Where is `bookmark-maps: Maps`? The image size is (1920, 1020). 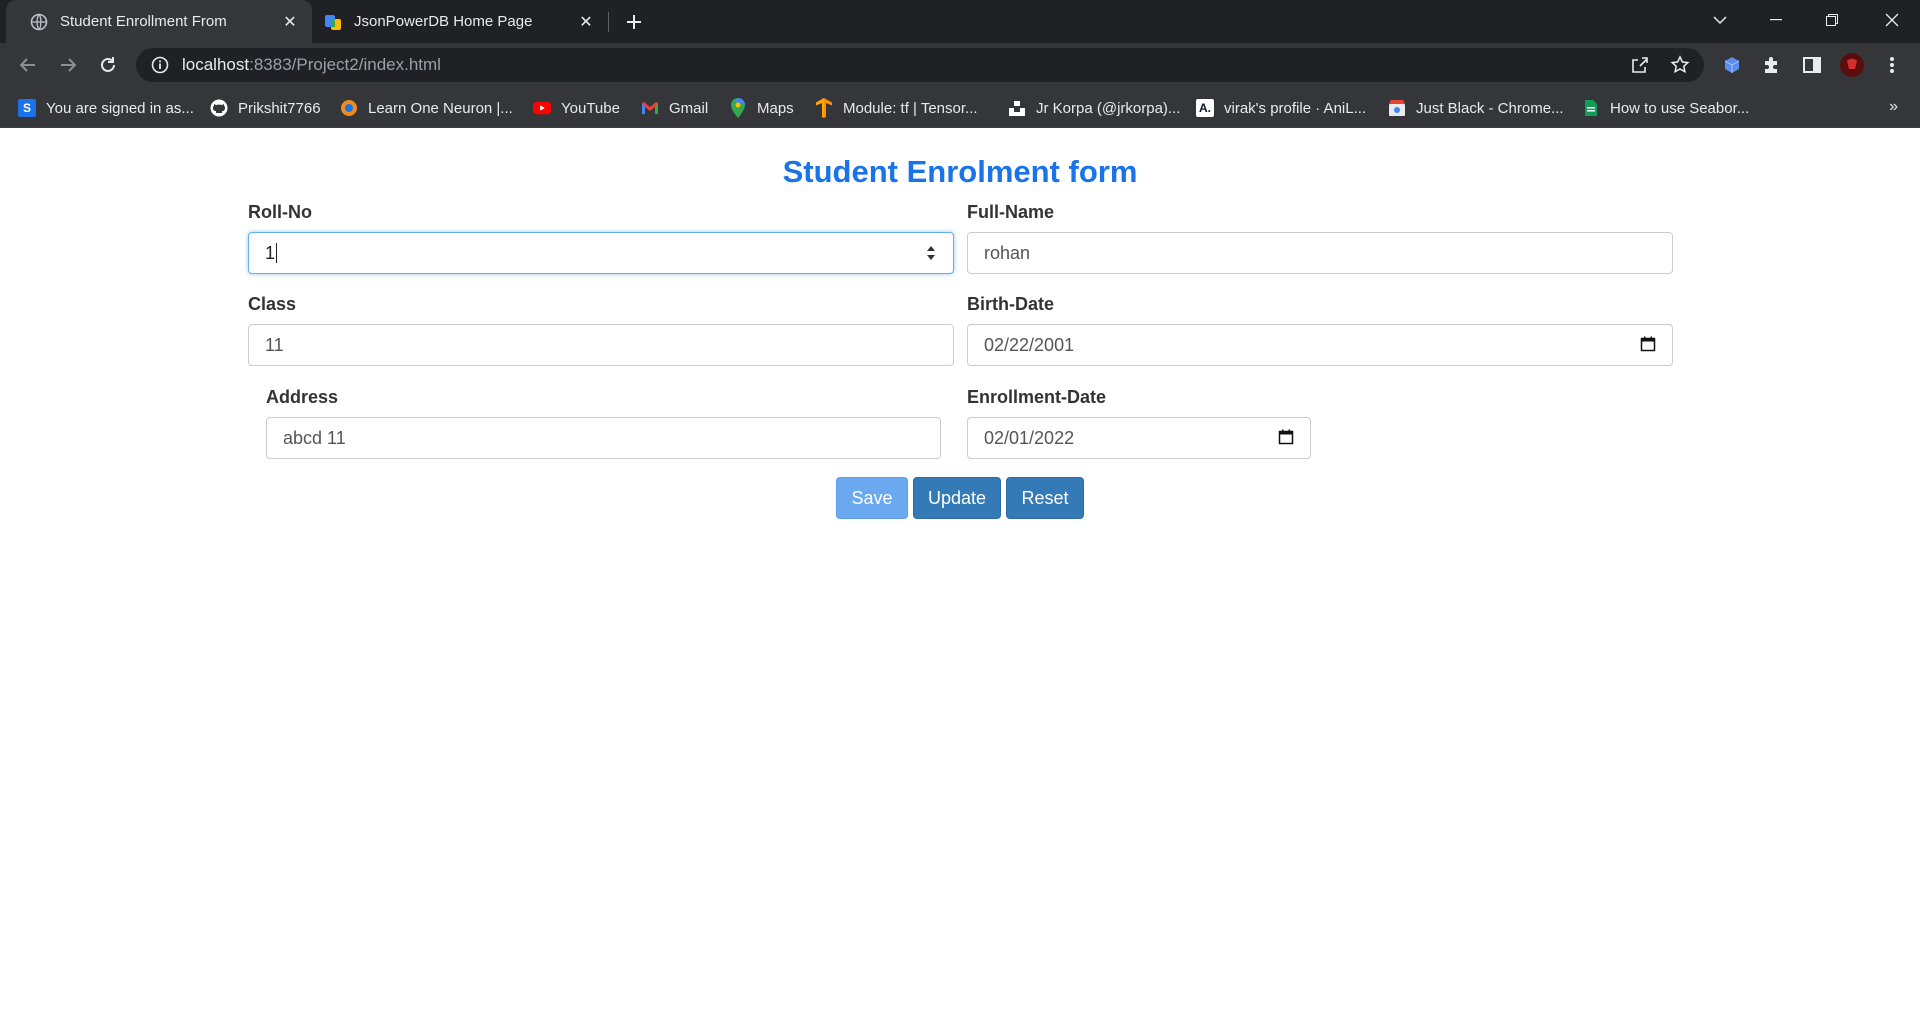 bookmark-maps: Maps is located at coordinates (761, 108).